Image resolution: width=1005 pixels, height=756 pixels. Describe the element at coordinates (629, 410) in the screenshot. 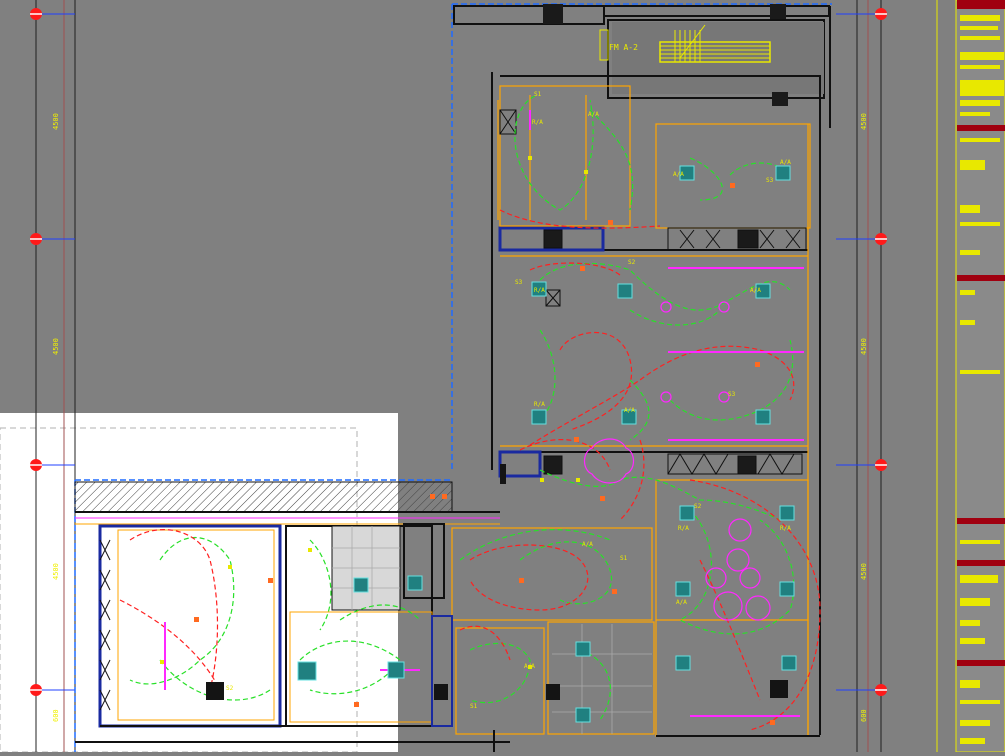

I see `label-aa-4: A/A` at that location.